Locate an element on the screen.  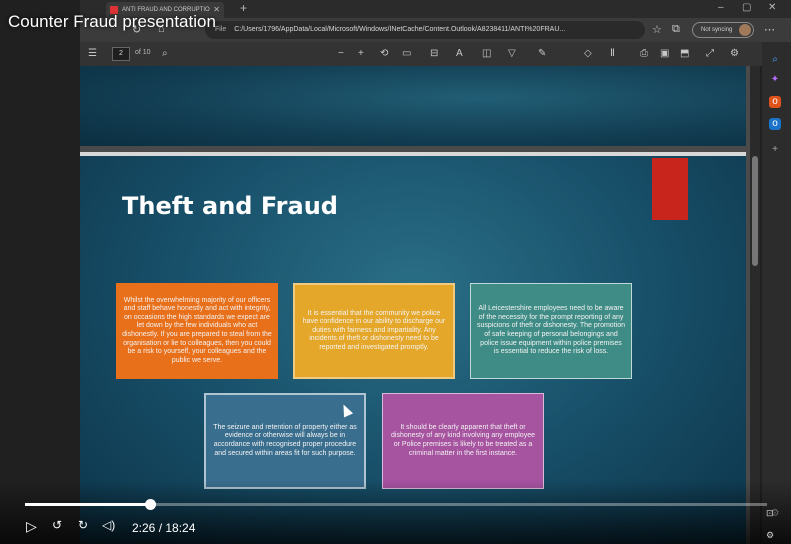
highlight-icon: ✎ is located at coordinates (542, 53).